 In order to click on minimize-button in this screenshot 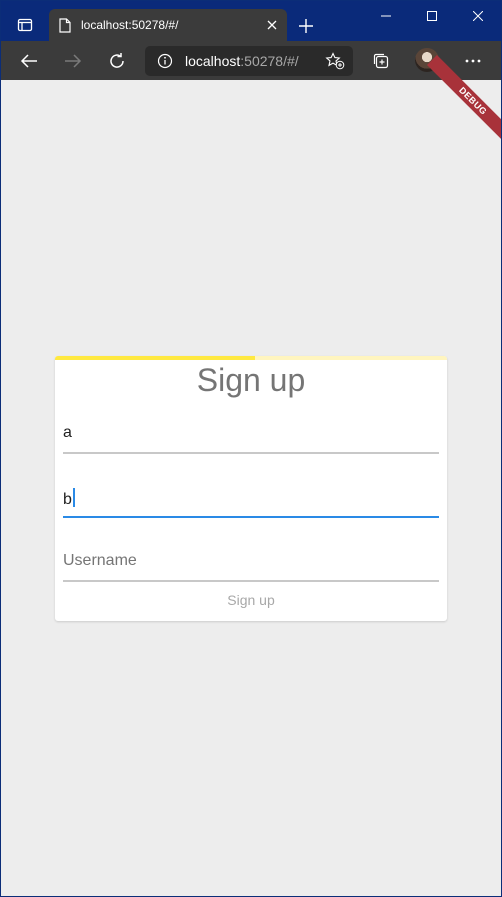, I will do `click(386, 16)`.